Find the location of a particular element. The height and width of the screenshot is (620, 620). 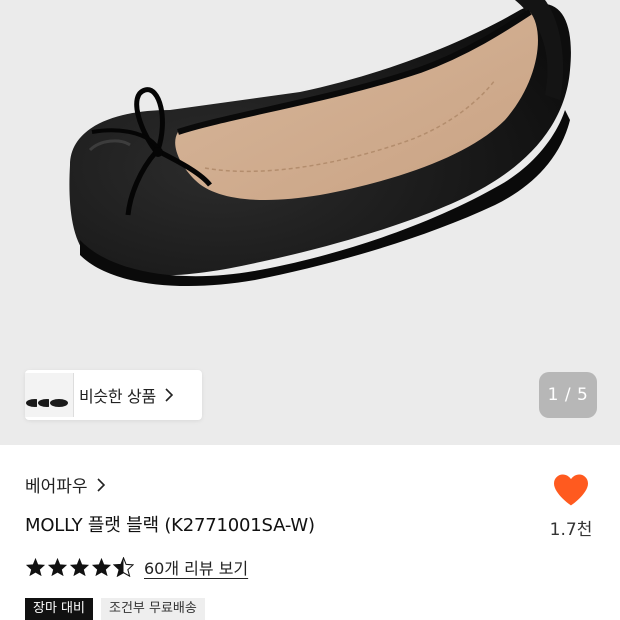

like-button: 1.7천 is located at coordinates (571, 506).